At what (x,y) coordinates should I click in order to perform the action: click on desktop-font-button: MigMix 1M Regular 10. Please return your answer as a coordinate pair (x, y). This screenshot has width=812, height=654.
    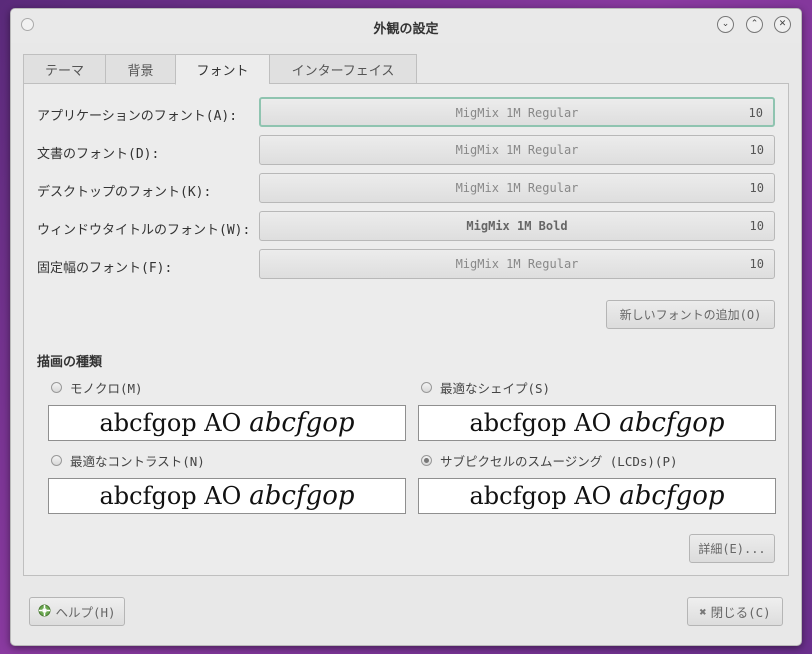
    Looking at the image, I should click on (517, 188).